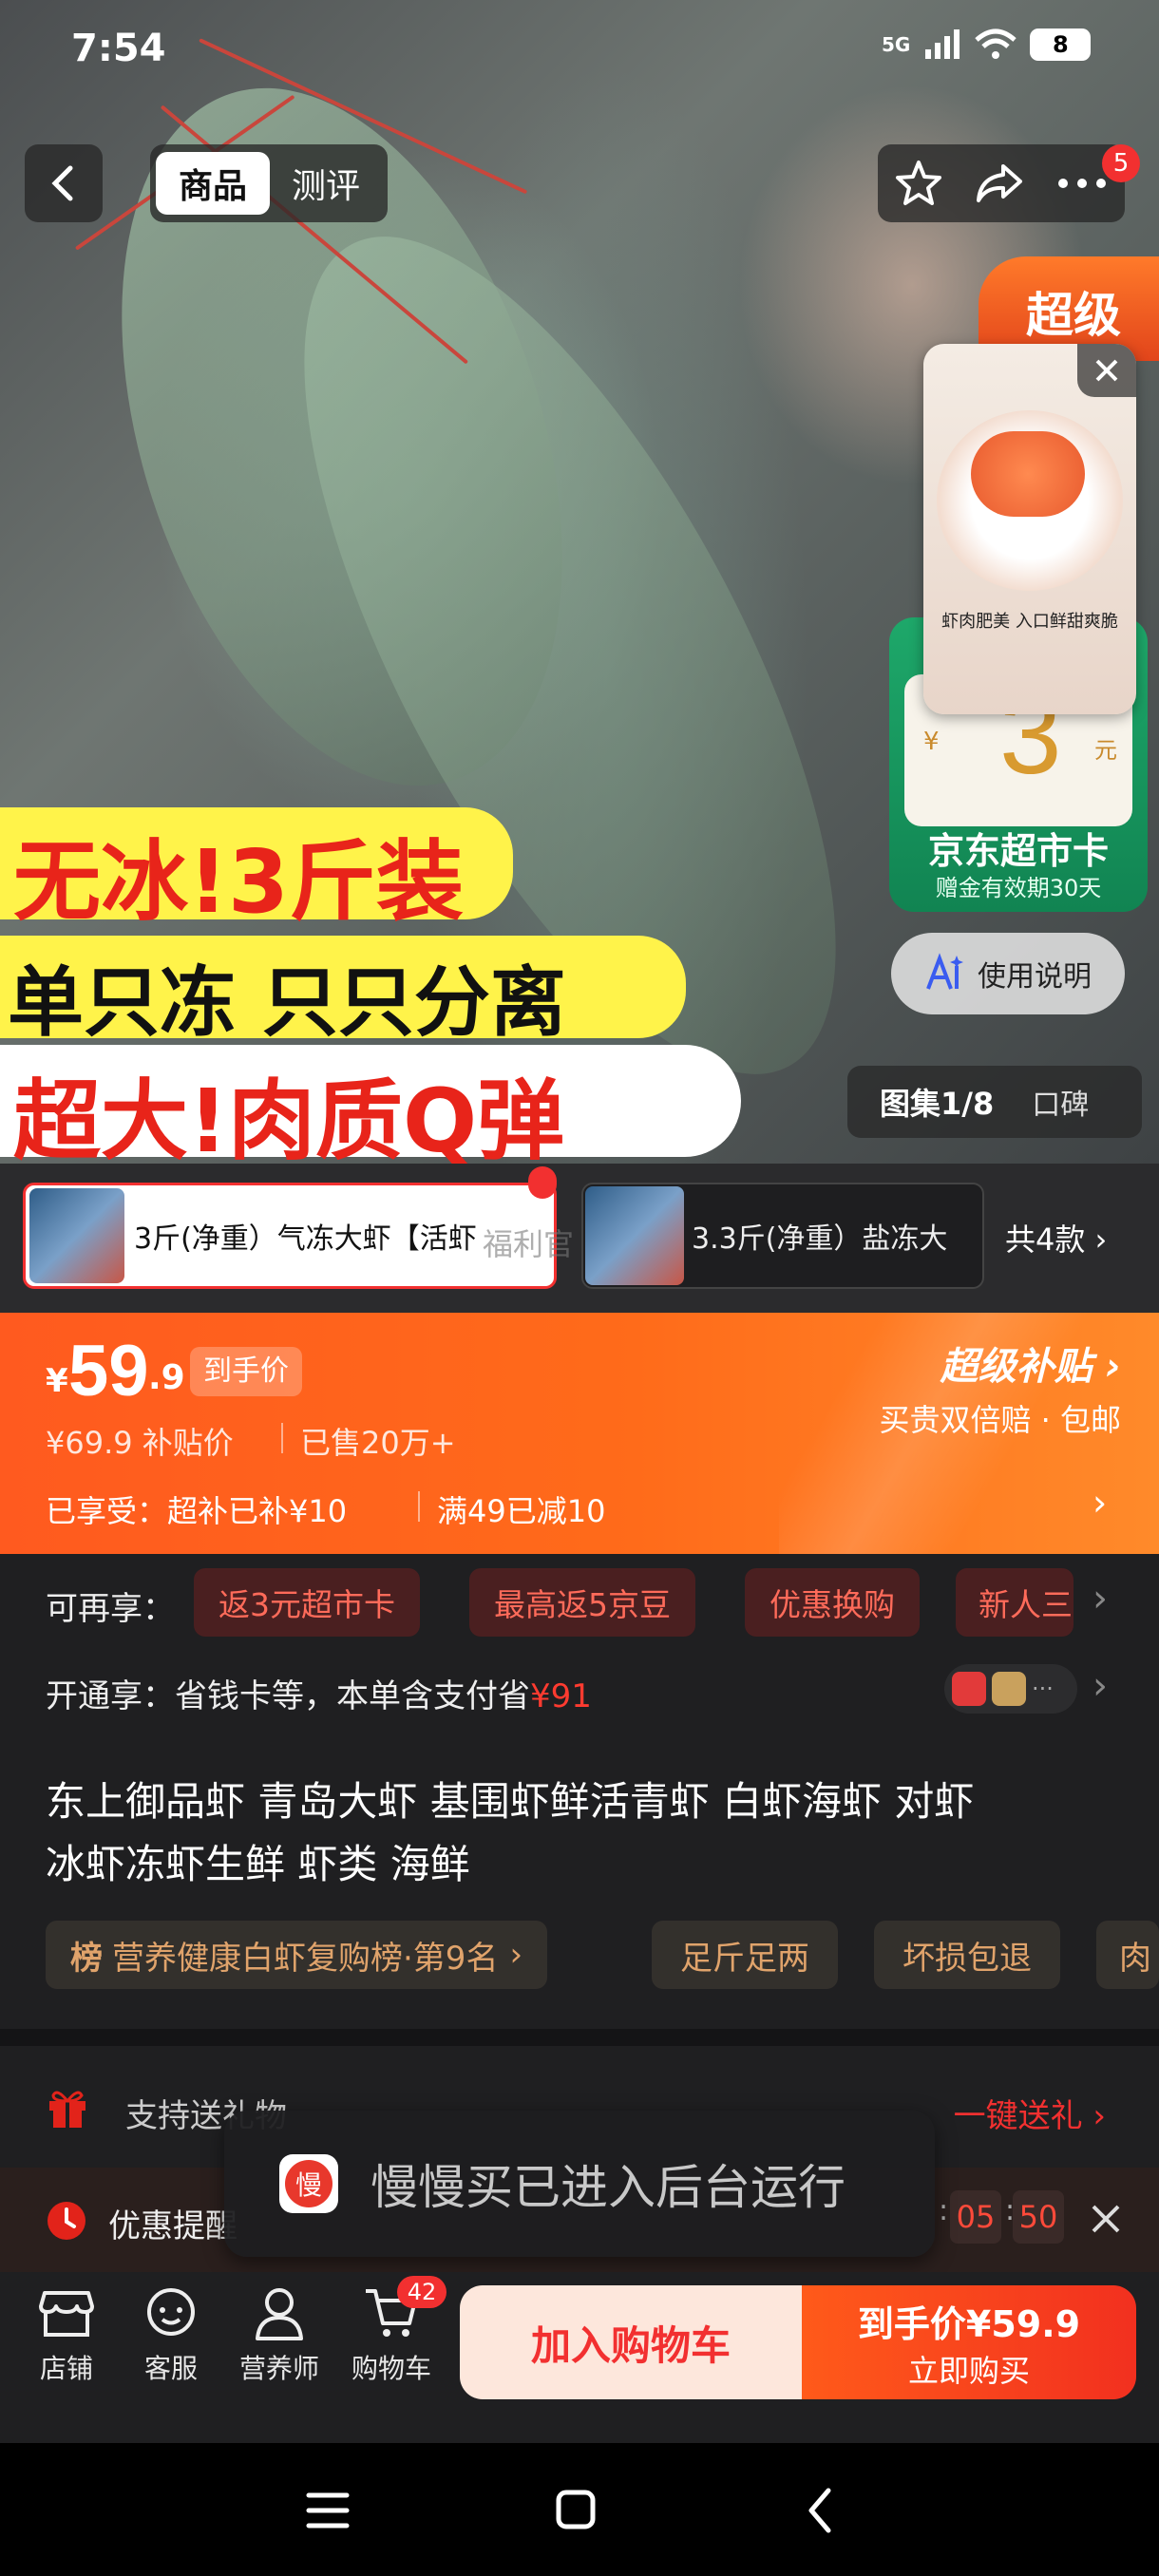 The height and width of the screenshot is (2576, 1159). What do you see at coordinates (608, 2187) in the screenshot?
I see `toast-text: 慢慢买已进入后台运行` at bounding box center [608, 2187].